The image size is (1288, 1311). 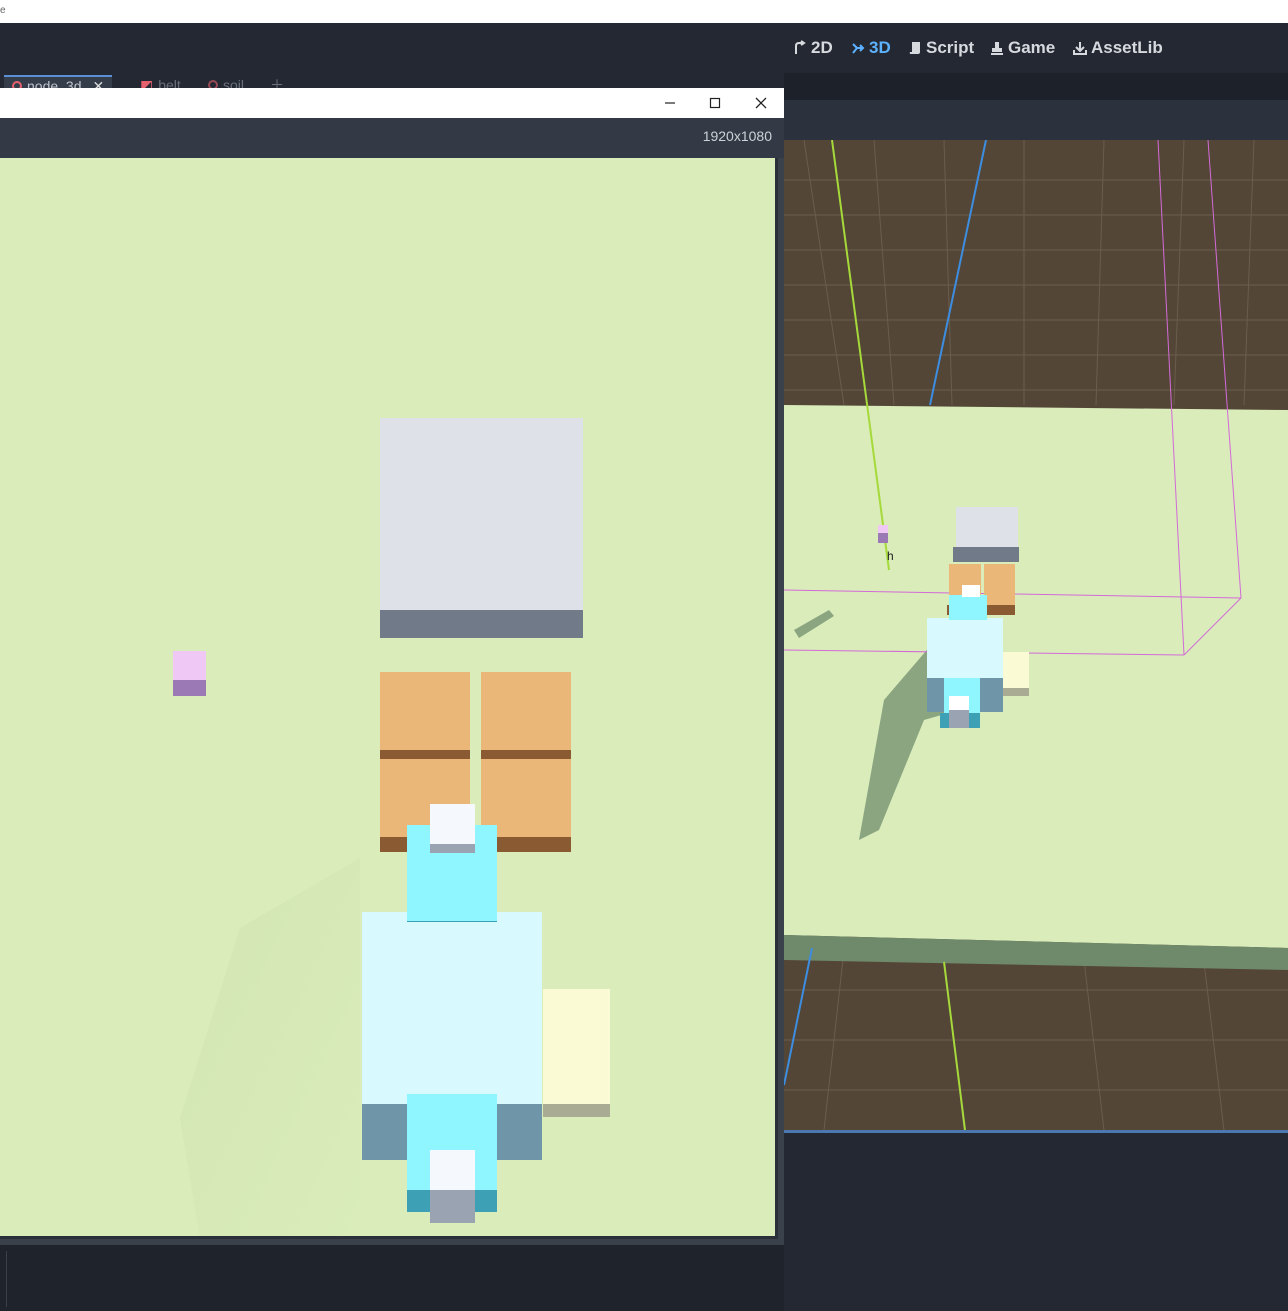 I want to click on maximize-icon, so click(x=715, y=103).